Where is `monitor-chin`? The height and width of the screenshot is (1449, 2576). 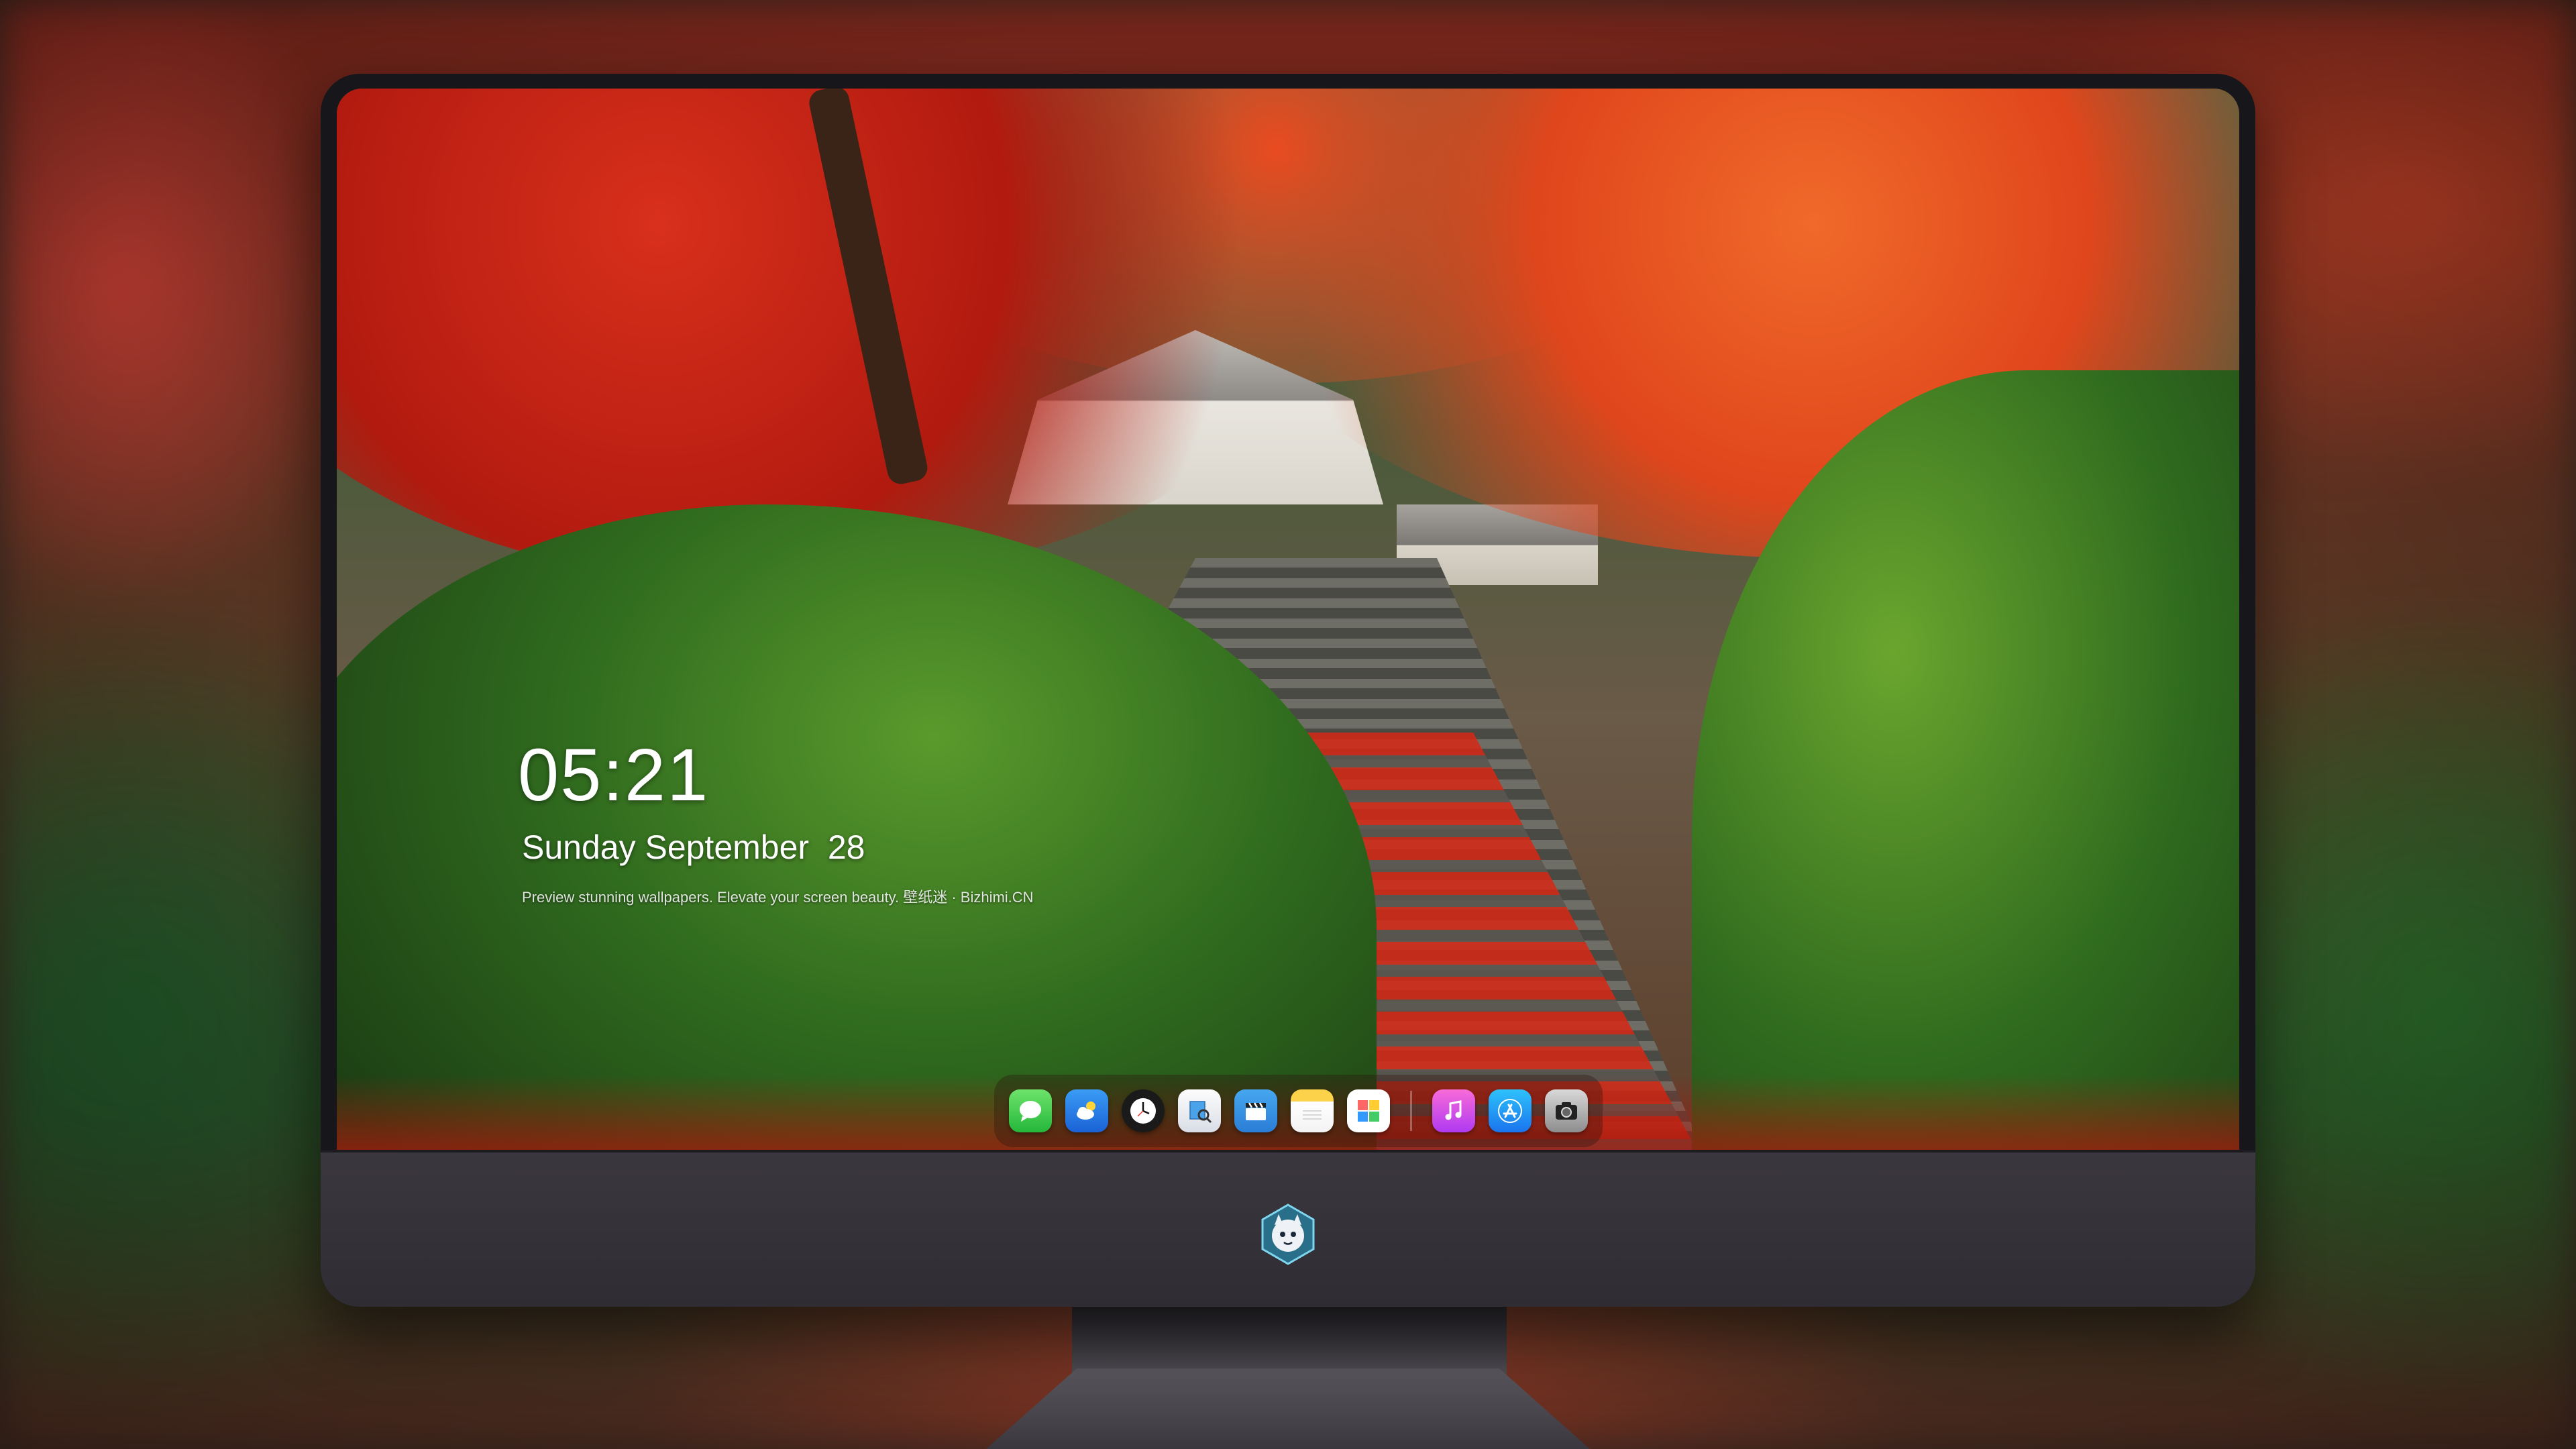 monitor-chin is located at coordinates (1288, 1228).